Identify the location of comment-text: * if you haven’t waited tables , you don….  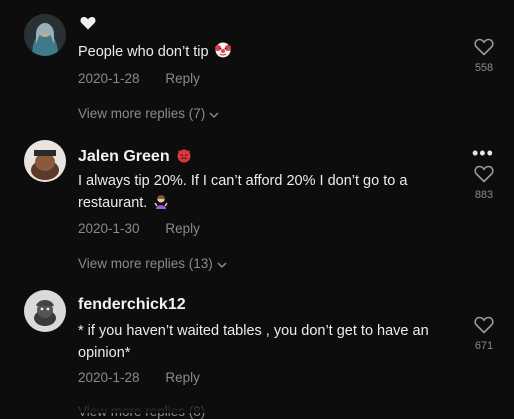
(253, 342).